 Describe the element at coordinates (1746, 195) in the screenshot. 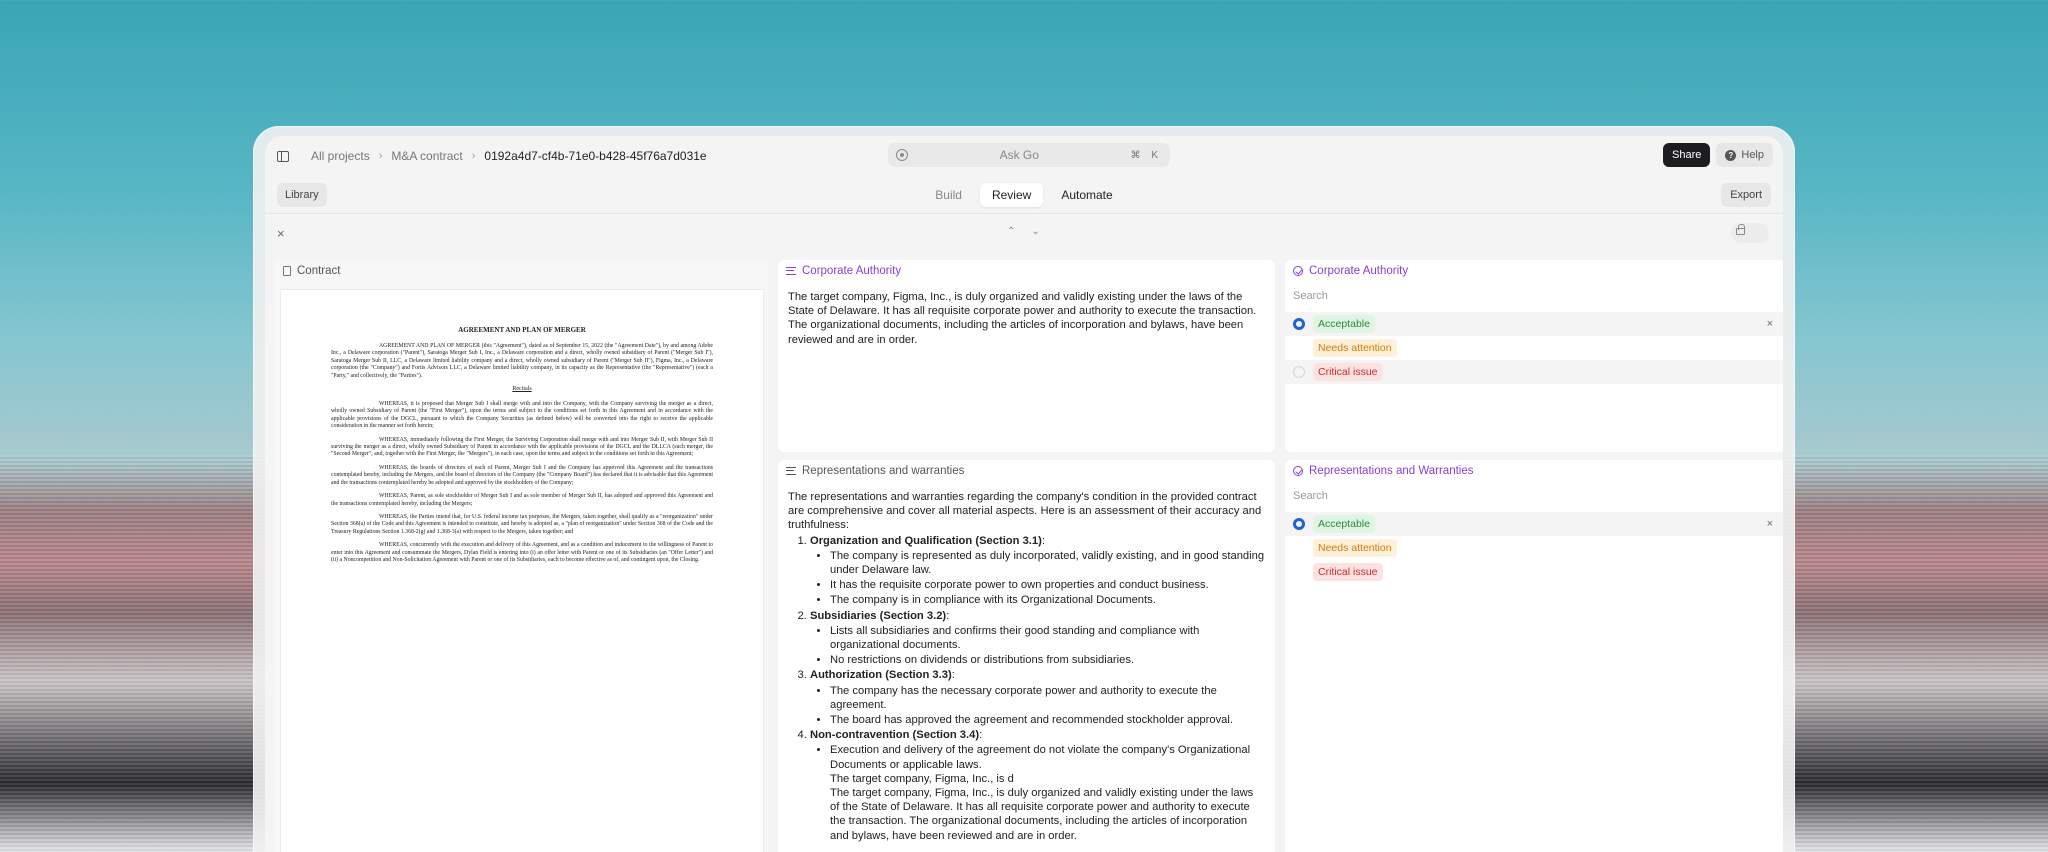

I see `export-button: Export` at that location.